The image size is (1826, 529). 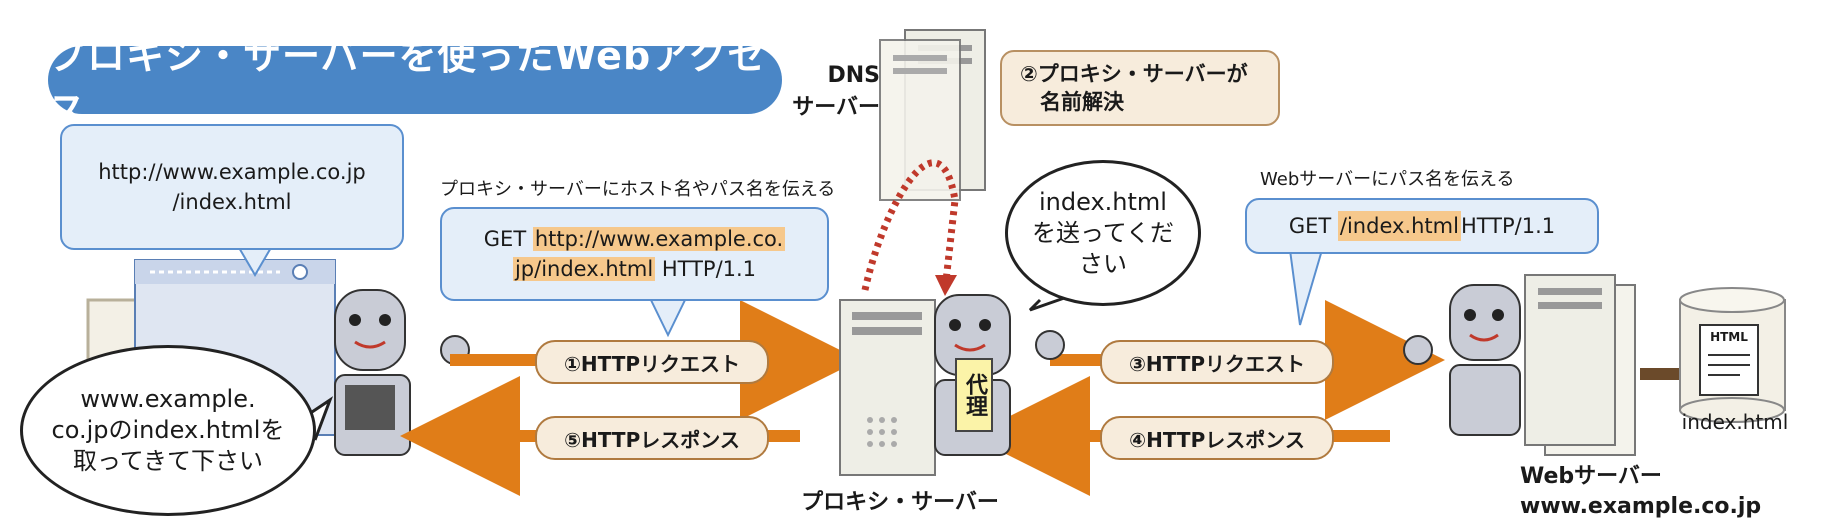 I want to click on client-speech-line2: co.jpのindex.htmlを, so click(x=168, y=430).